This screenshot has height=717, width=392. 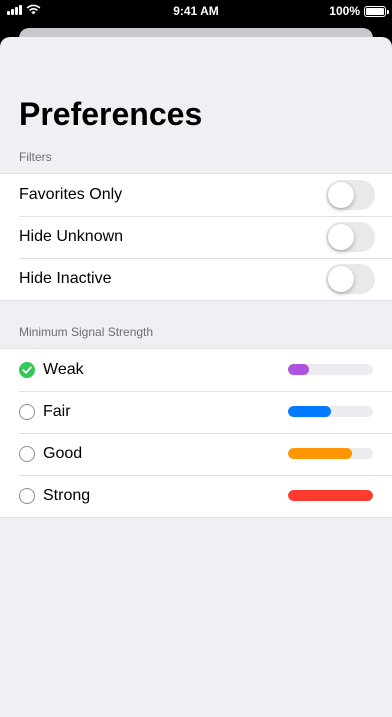 What do you see at coordinates (86, 332) in the screenshot?
I see `signal-section-header: Minimum Signal Strength` at bounding box center [86, 332].